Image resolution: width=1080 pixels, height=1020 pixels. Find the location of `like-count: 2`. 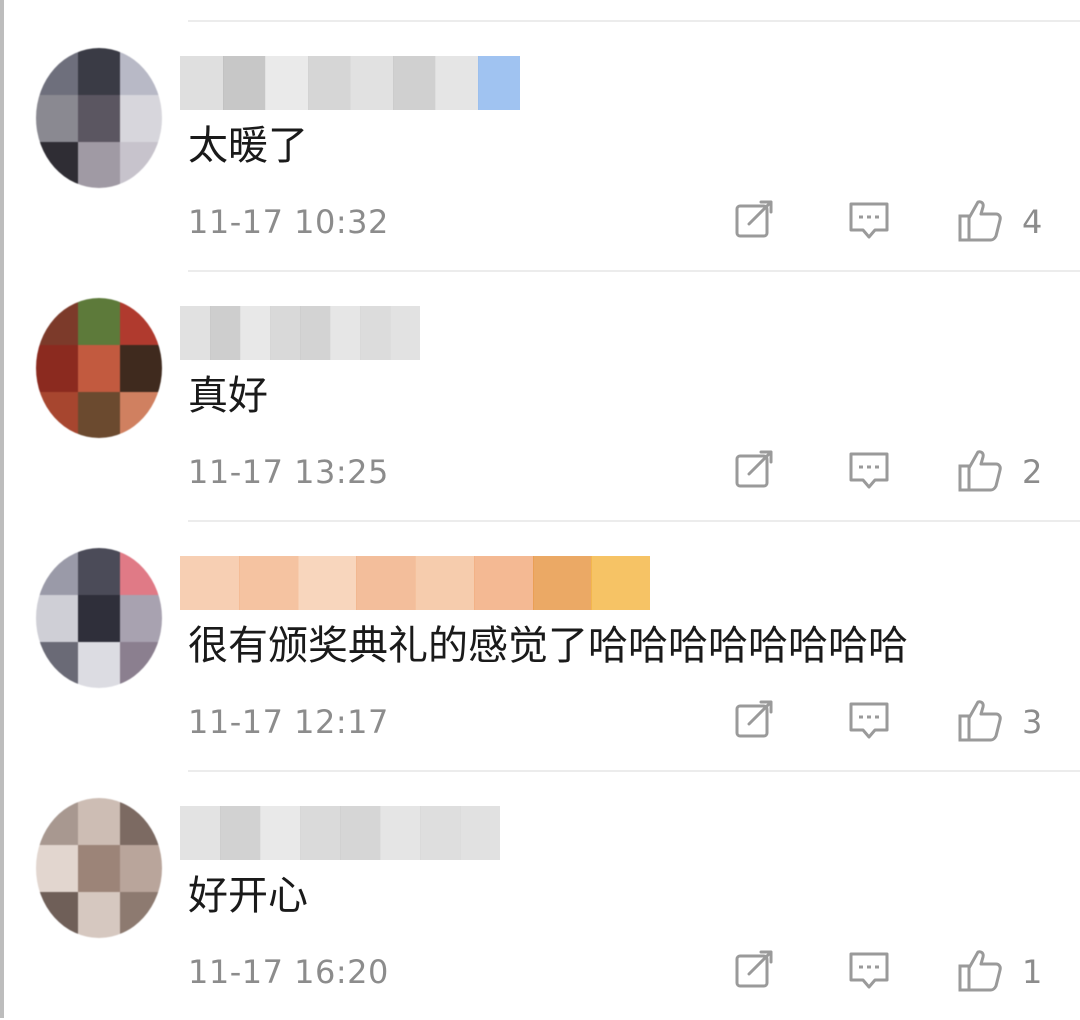

like-count: 2 is located at coordinates (1032, 472).